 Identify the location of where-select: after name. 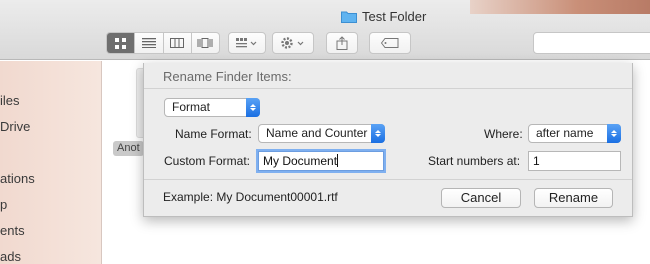
(574, 133).